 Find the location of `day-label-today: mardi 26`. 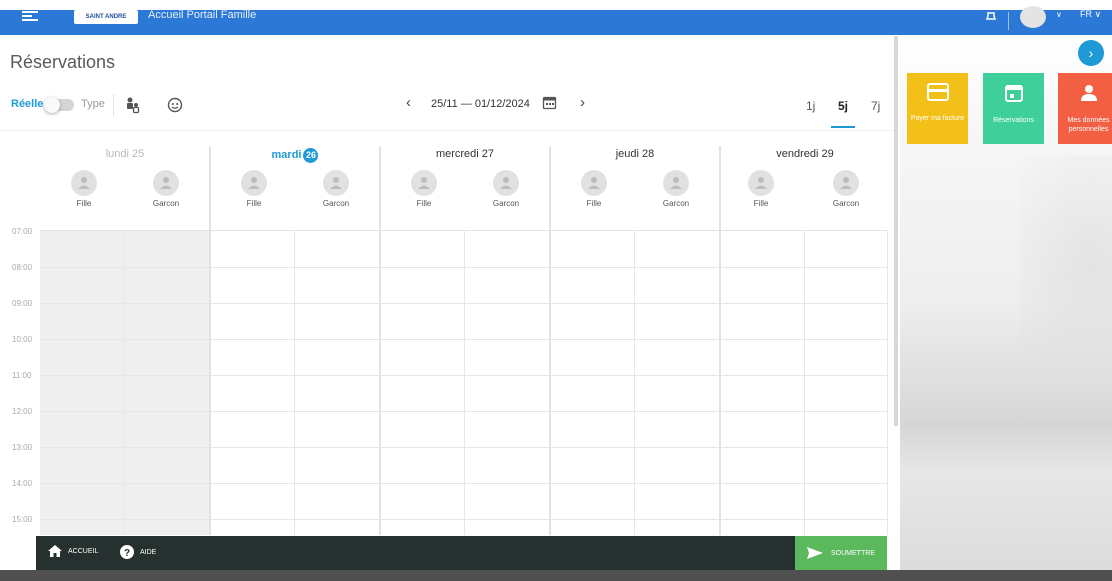

day-label-today: mardi 26 is located at coordinates (295, 155).